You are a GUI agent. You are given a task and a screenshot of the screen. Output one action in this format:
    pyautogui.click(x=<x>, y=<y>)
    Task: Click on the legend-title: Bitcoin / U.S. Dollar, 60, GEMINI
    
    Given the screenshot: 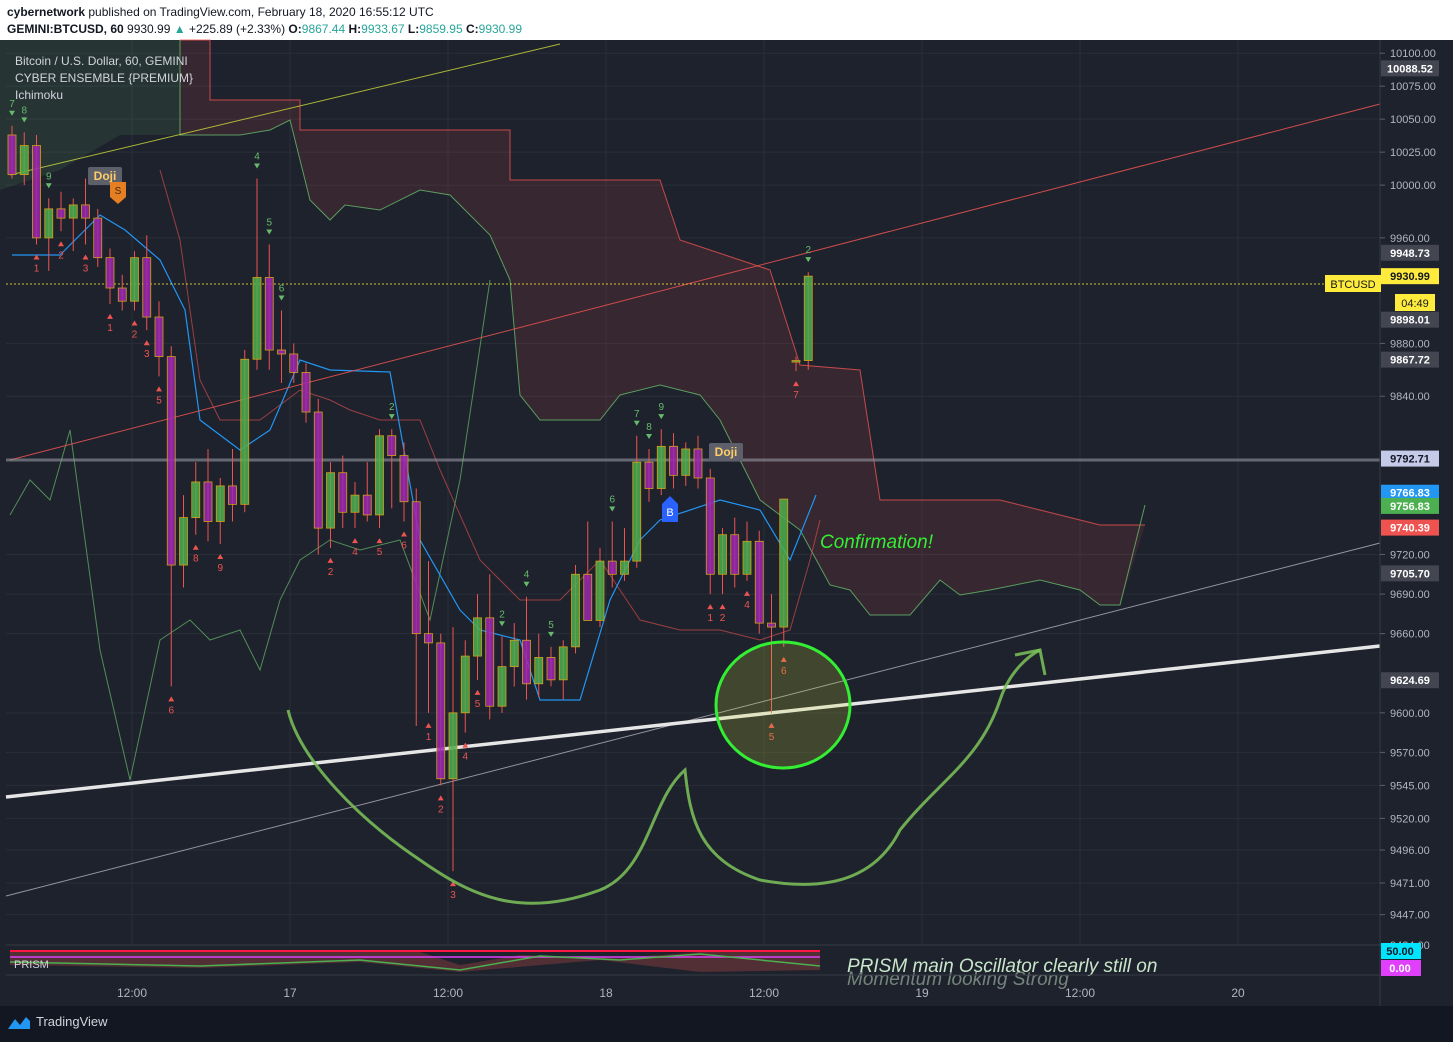 What is the action you would take?
    pyautogui.click(x=104, y=61)
    